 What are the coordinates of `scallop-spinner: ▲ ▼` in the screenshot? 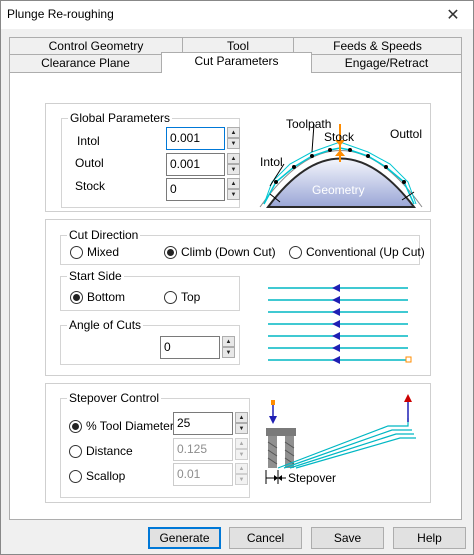 It's located at (241, 474).